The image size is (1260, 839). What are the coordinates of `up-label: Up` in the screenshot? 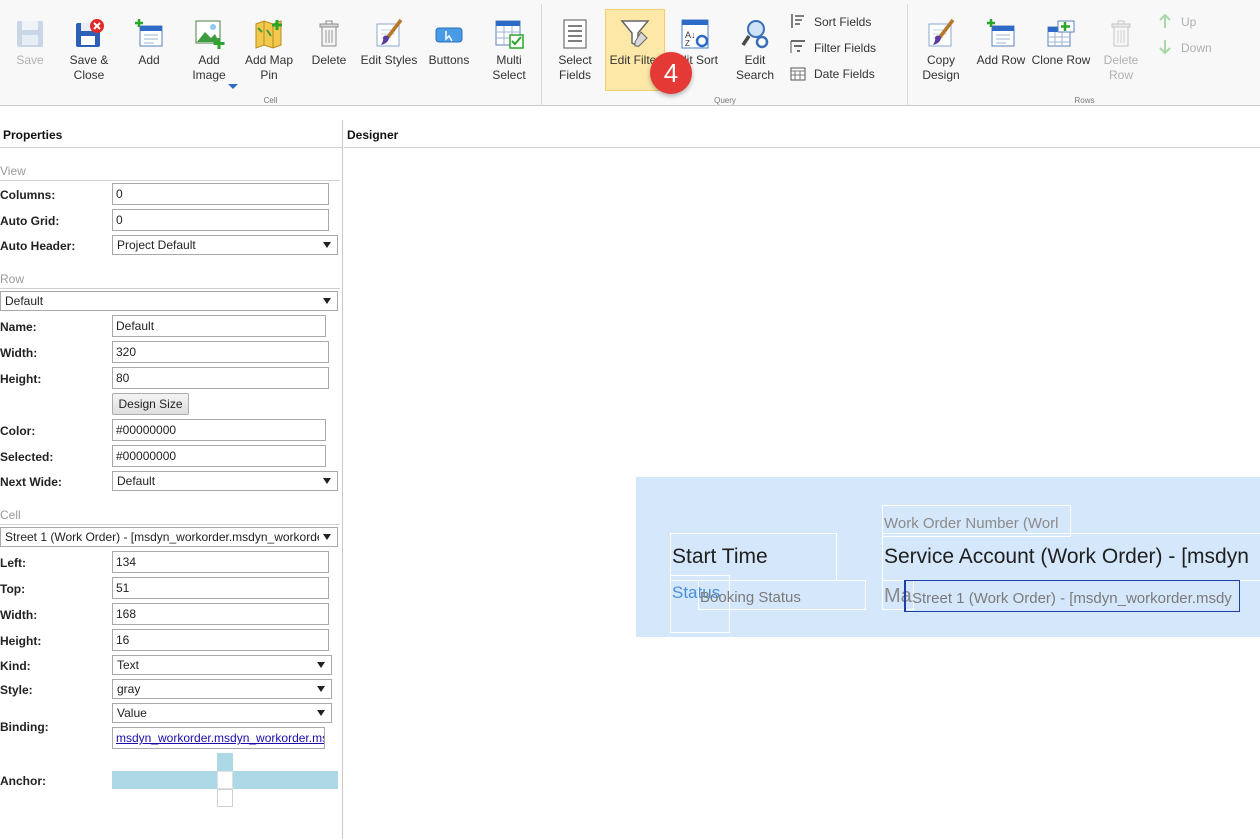 It's located at (1189, 22).